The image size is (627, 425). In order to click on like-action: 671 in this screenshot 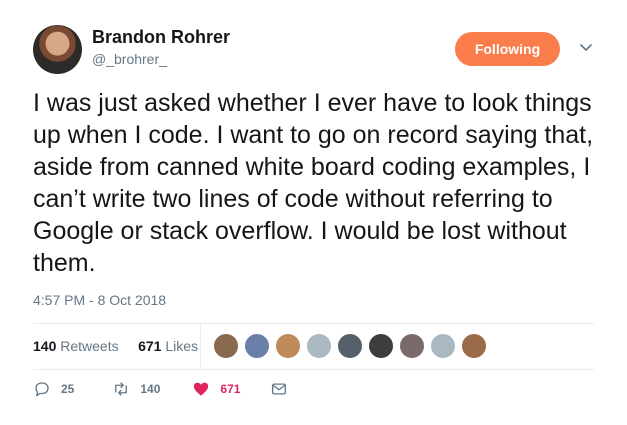, I will do `click(216, 389)`.